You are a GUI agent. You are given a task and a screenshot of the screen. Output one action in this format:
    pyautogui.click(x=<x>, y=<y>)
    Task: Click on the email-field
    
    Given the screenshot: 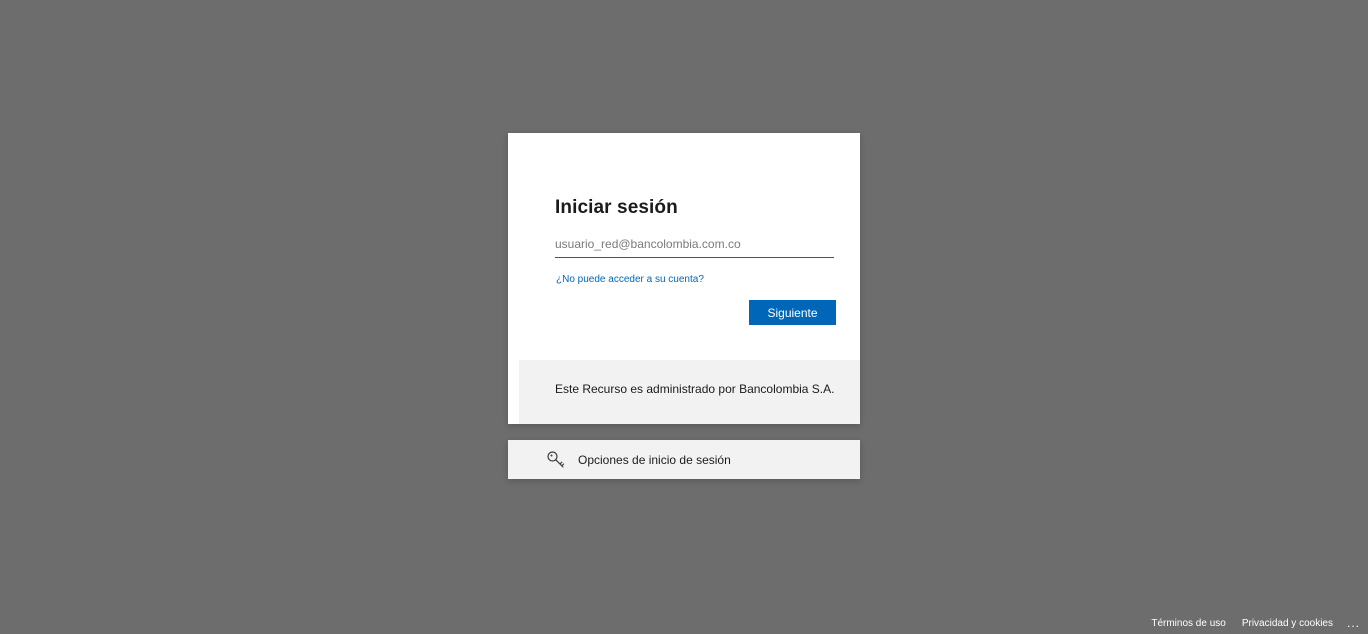 What is the action you would take?
    pyautogui.click(x=694, y=244)
    